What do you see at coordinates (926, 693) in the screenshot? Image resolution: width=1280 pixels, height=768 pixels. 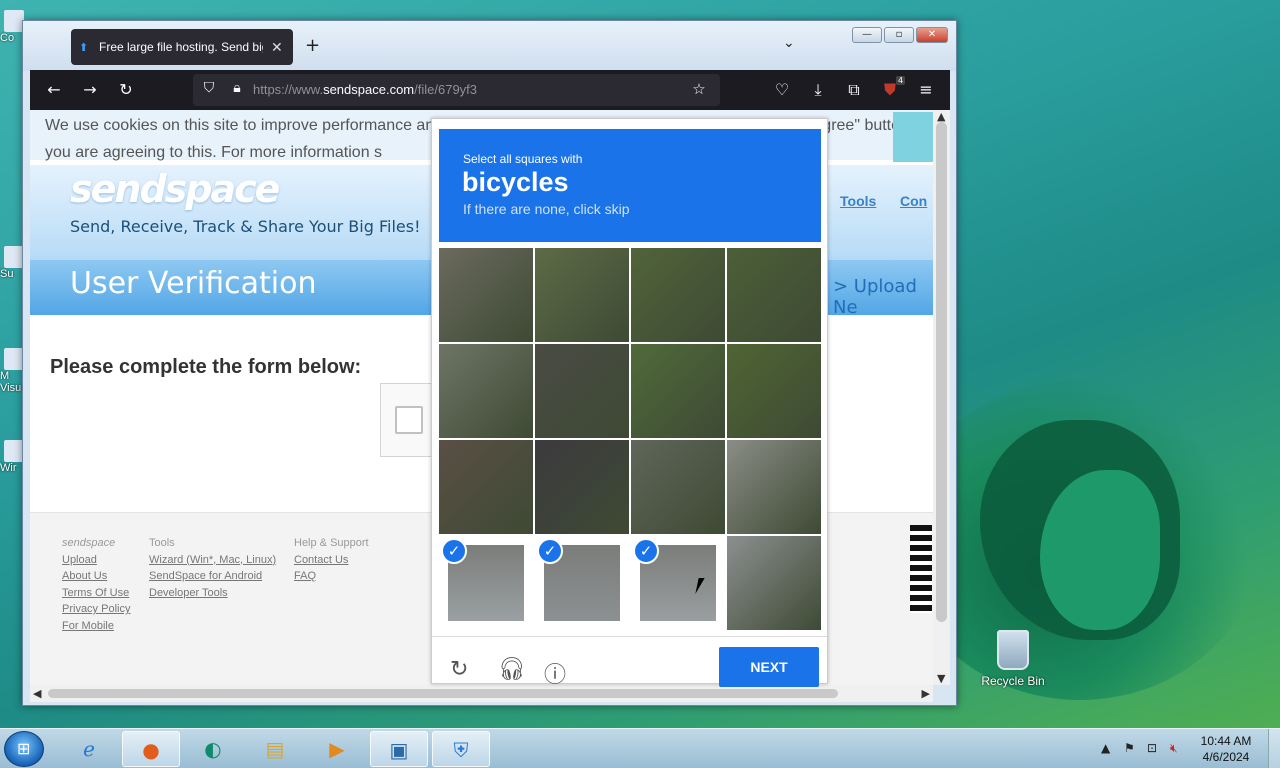 I see `scroll-right-icon: ▶` at bounding box center [926, 693].